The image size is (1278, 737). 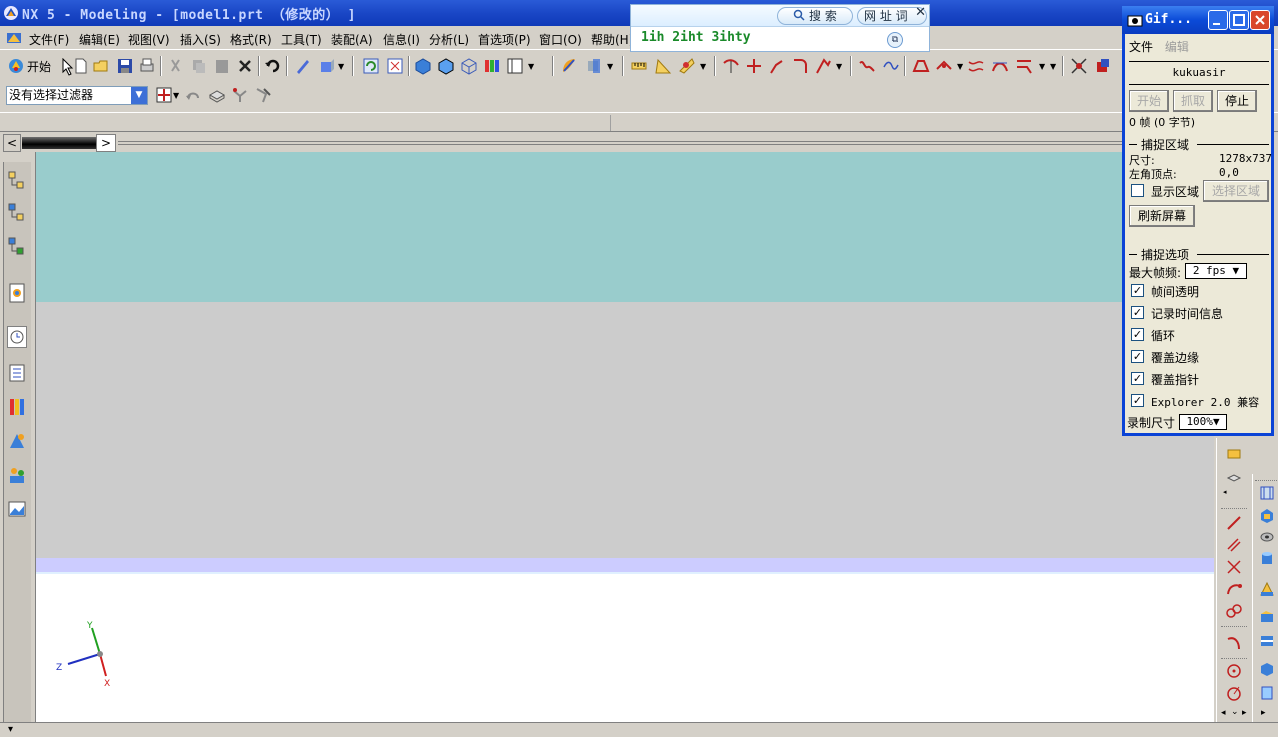 I want to click on block-icon, so click(x=1234, y=479).